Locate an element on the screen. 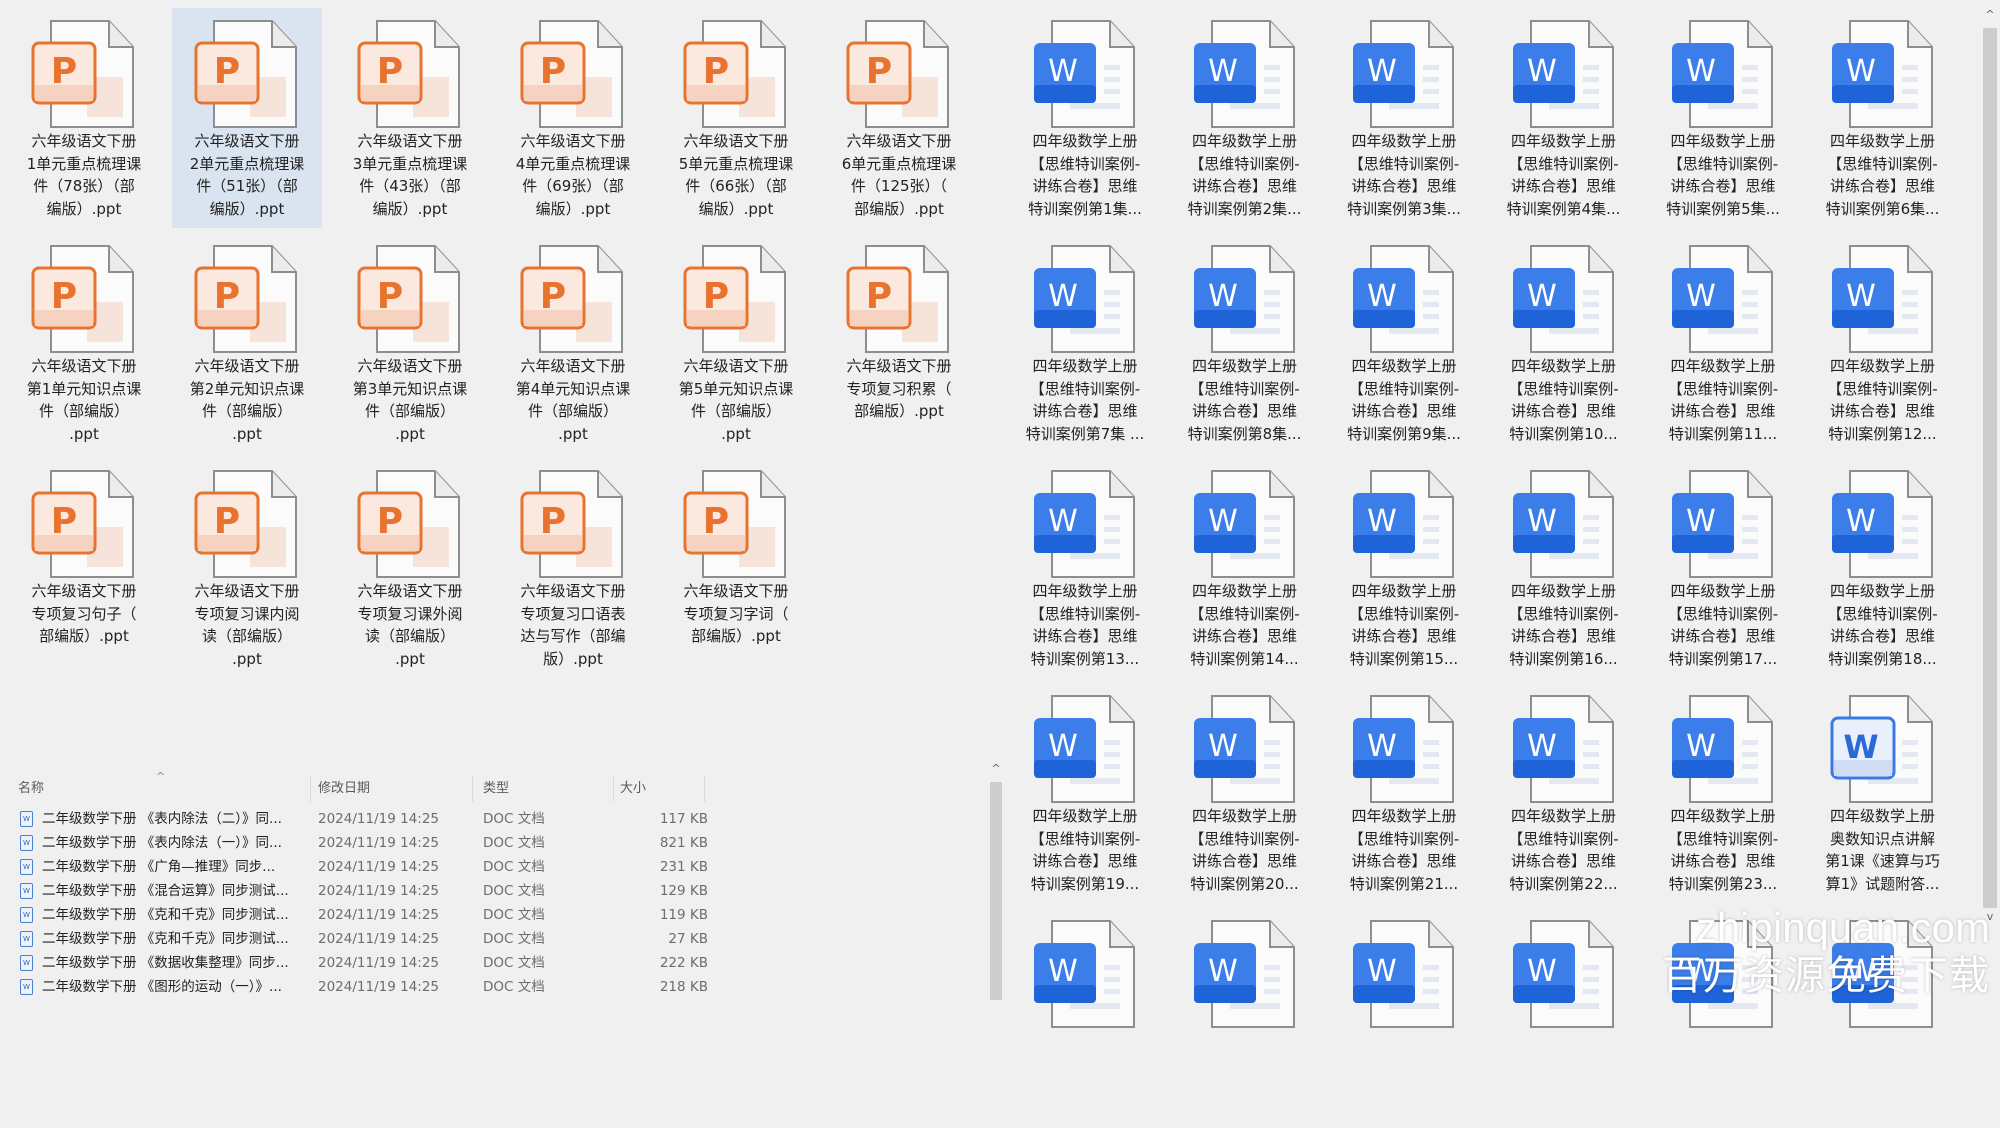 This screenshot has height=1128, width=2000. column-header-name: 名称 ^ is located at coordinates (164, 786).